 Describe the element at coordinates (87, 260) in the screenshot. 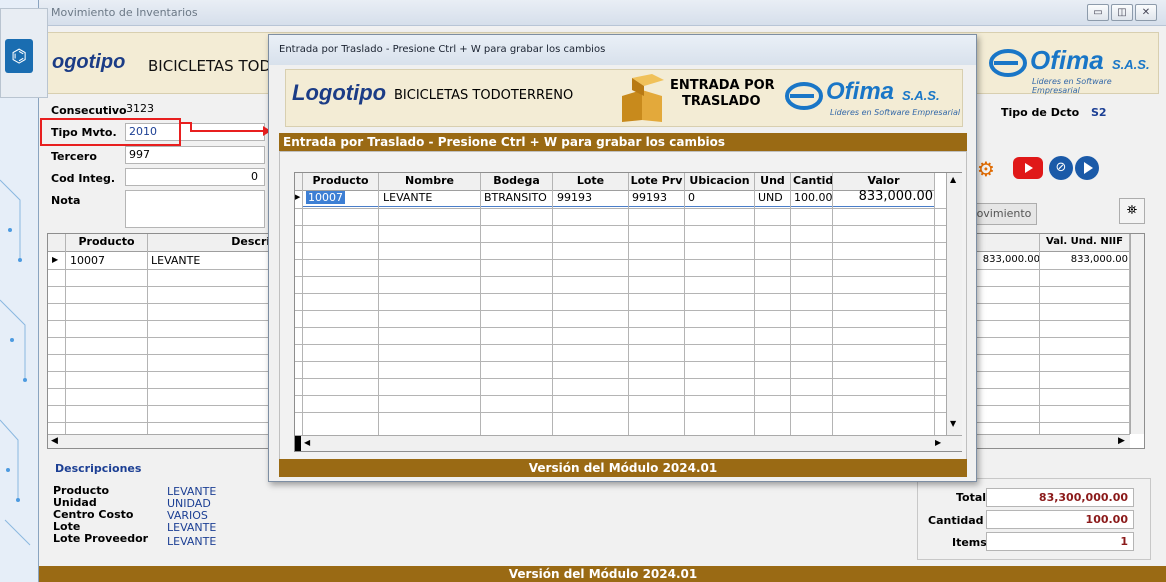

I see `main-row-producto: 10007` at that location.